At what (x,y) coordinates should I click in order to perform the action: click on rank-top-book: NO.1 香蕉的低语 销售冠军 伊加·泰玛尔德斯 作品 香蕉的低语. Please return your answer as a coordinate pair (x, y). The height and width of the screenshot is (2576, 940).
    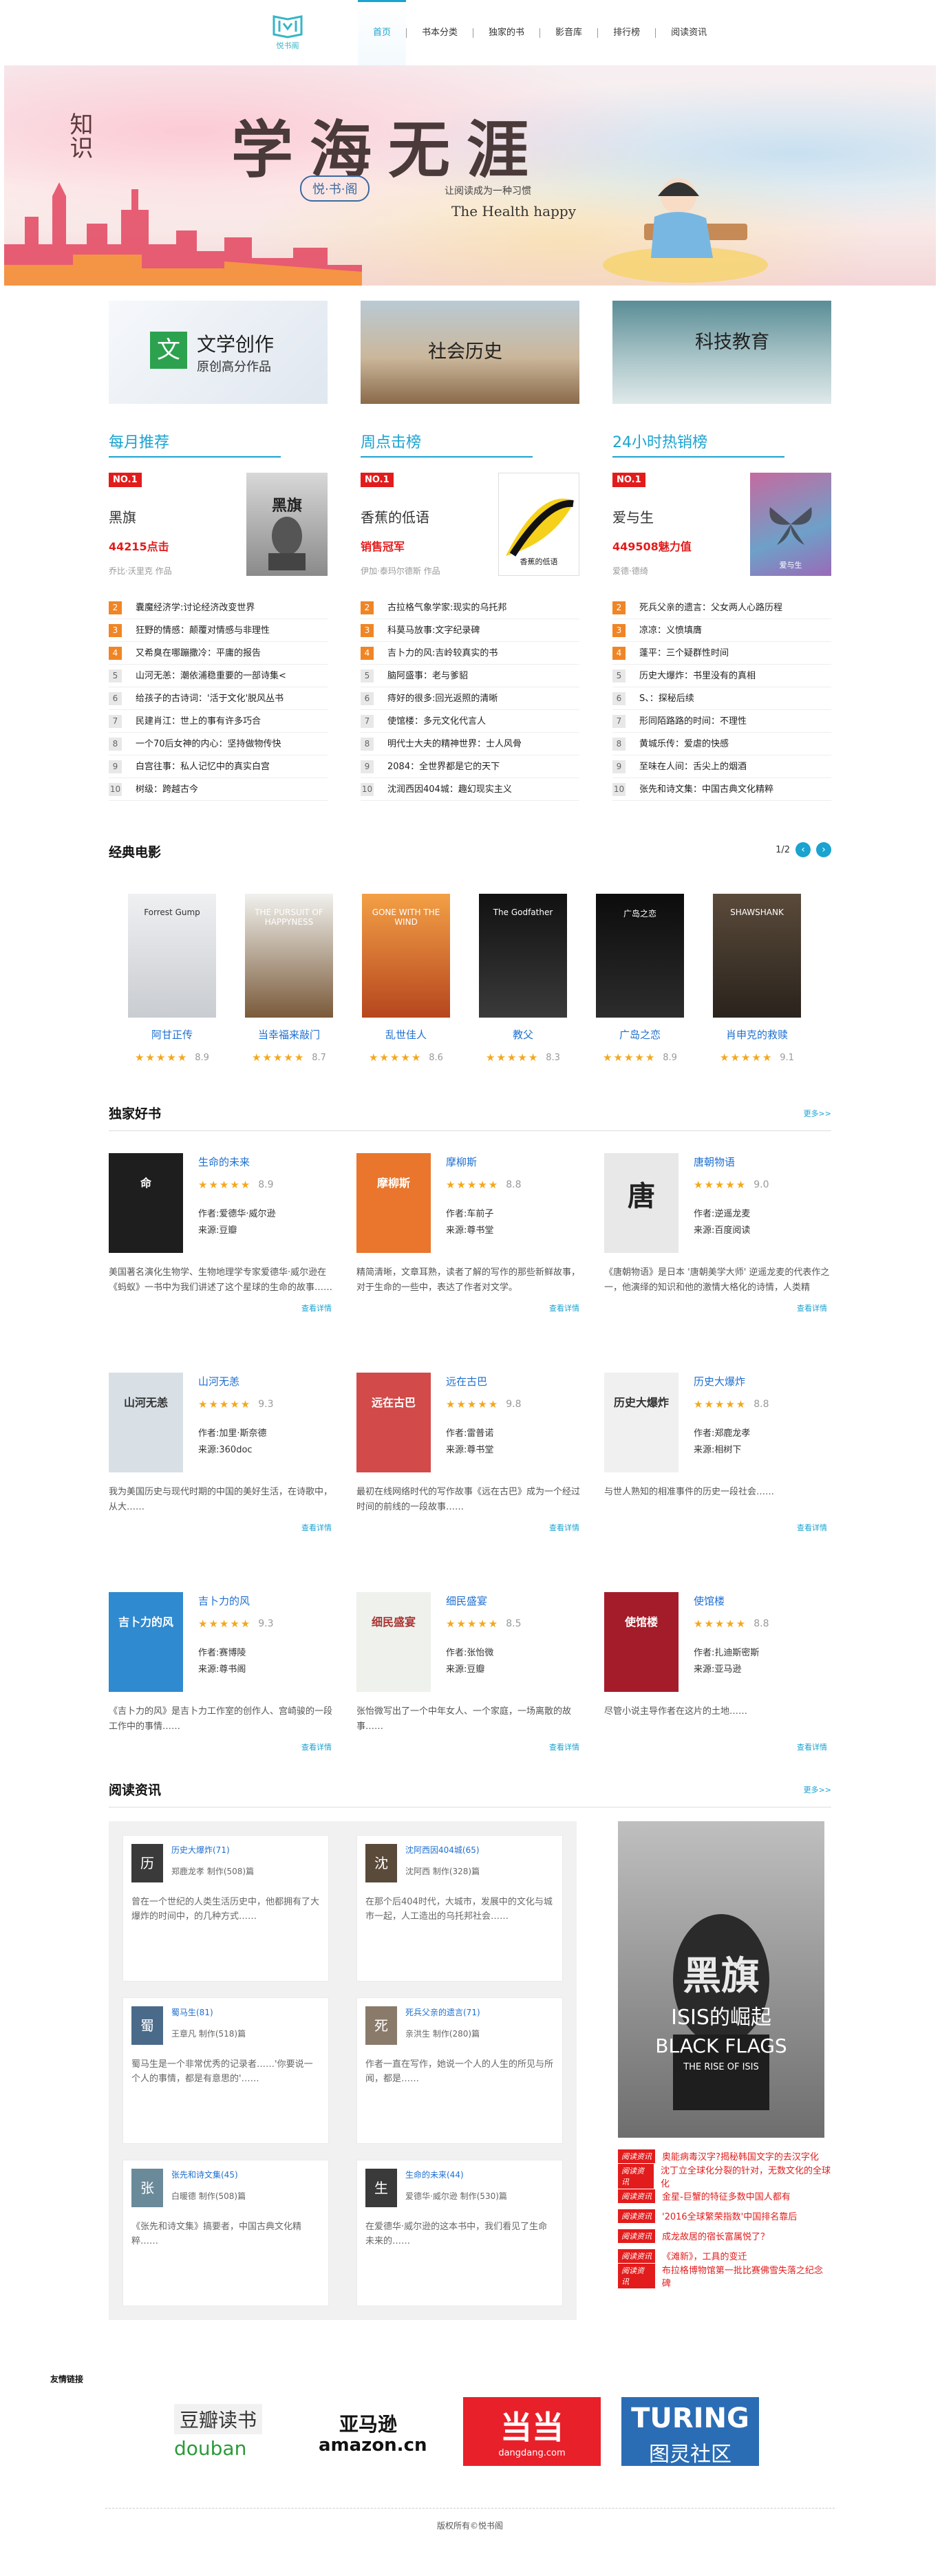
    Looking at the image, I should click on (470, 528).